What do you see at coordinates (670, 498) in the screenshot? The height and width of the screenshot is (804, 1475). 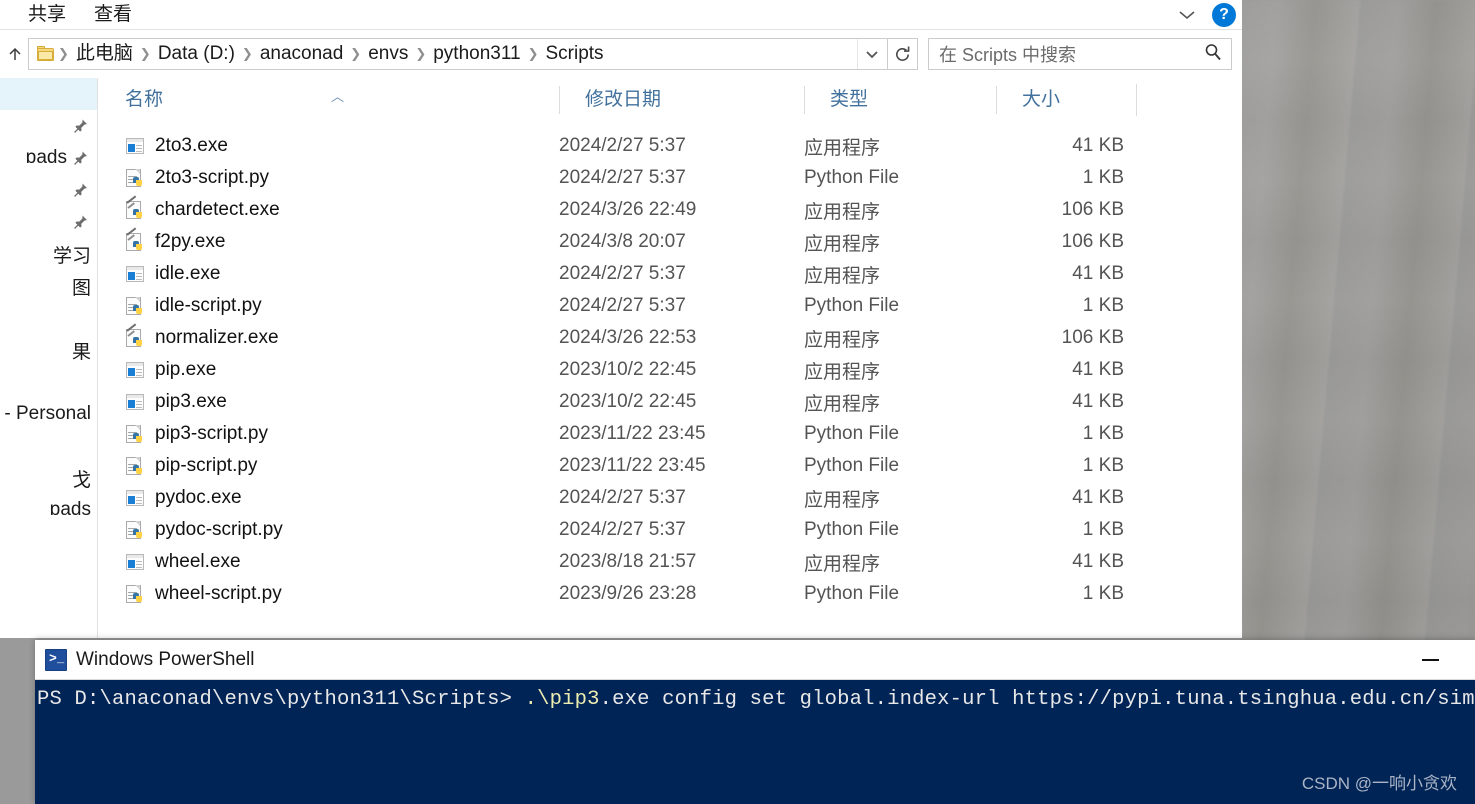 I see `file-row: pydoc.exe 2024/2/27 5:37 应用程序 41 KB` at bounding box center [670, 498].